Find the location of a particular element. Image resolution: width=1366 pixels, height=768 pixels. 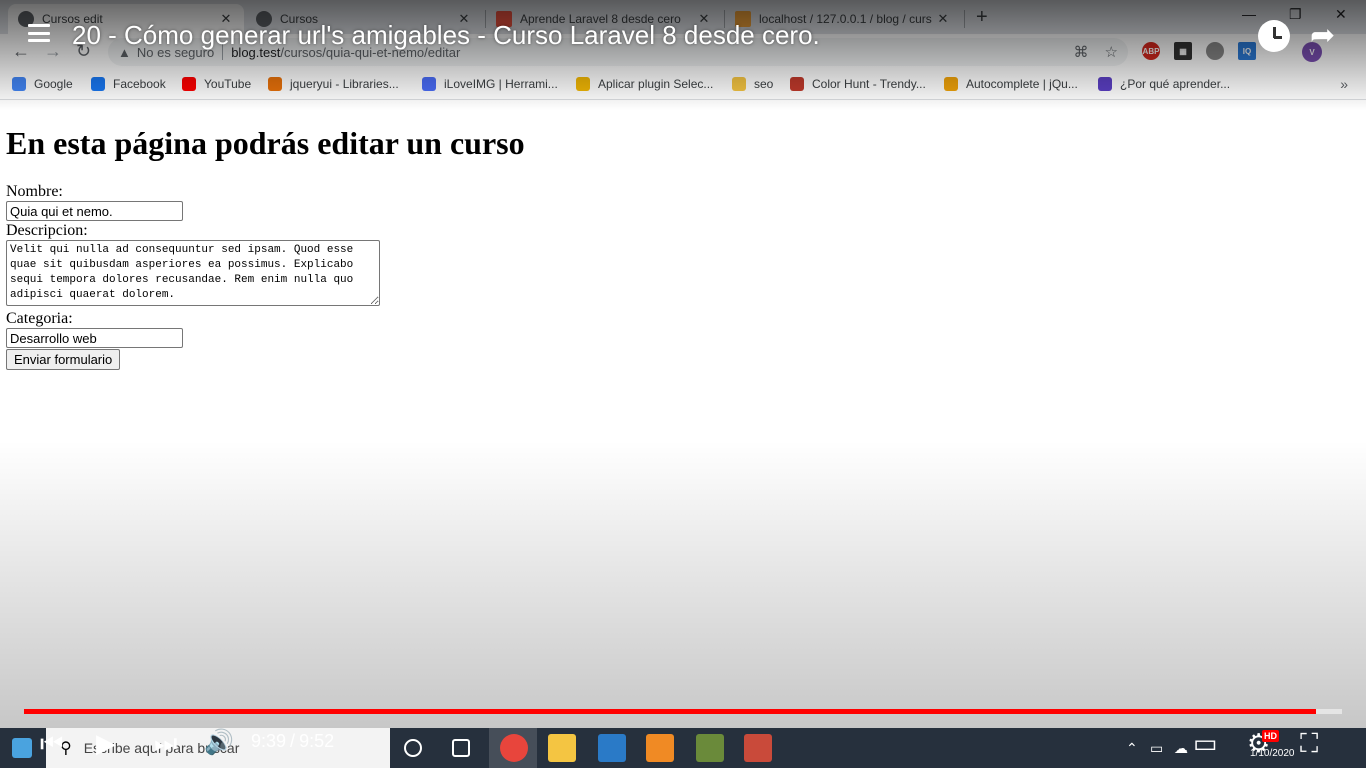

bookmark-google: Google is located at coordinates (42, 84).